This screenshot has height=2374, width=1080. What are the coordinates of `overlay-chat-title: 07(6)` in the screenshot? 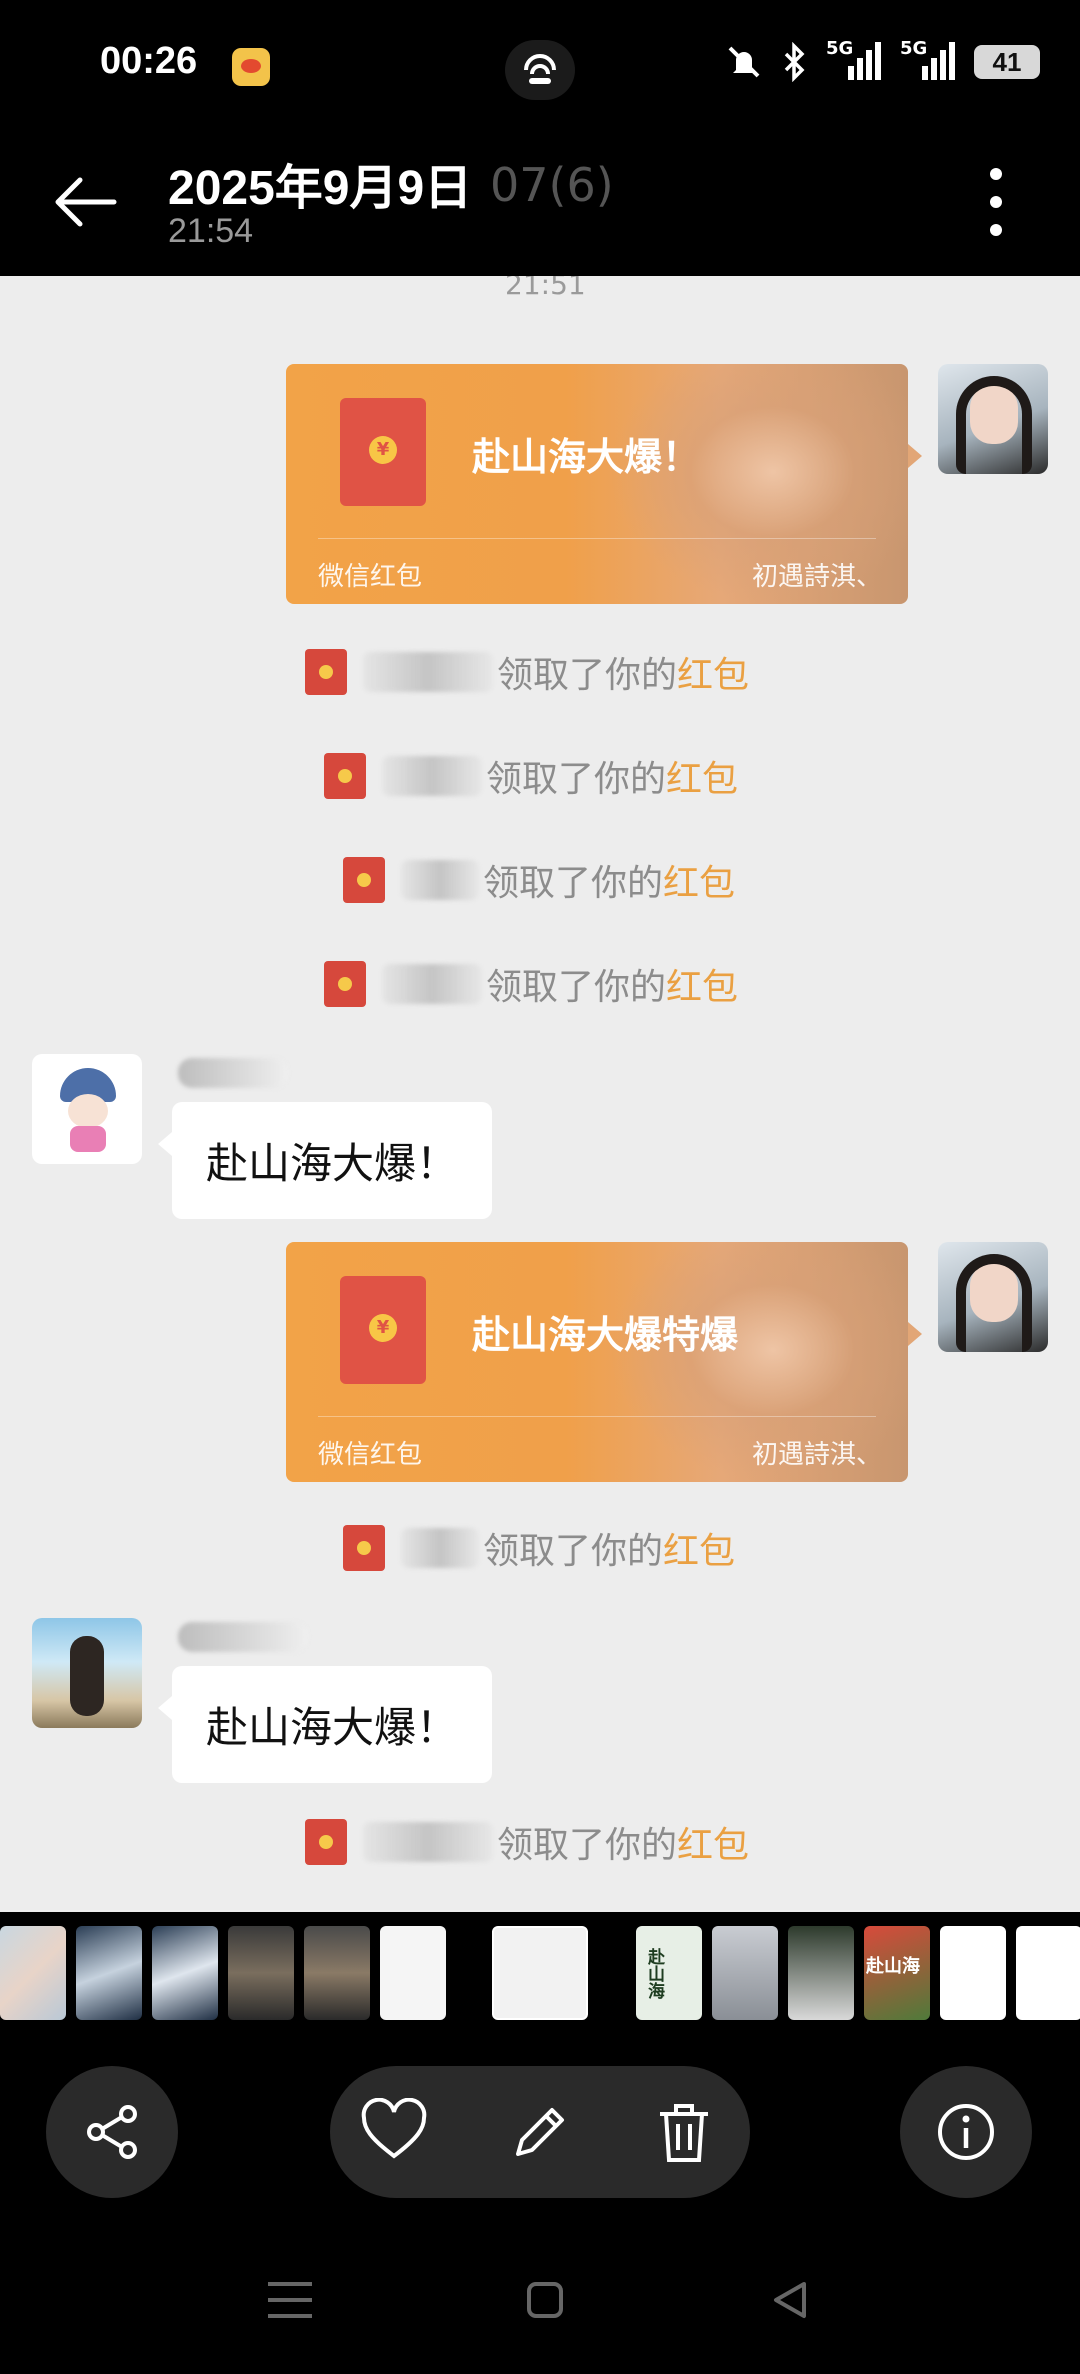 It's located at (552, 185).